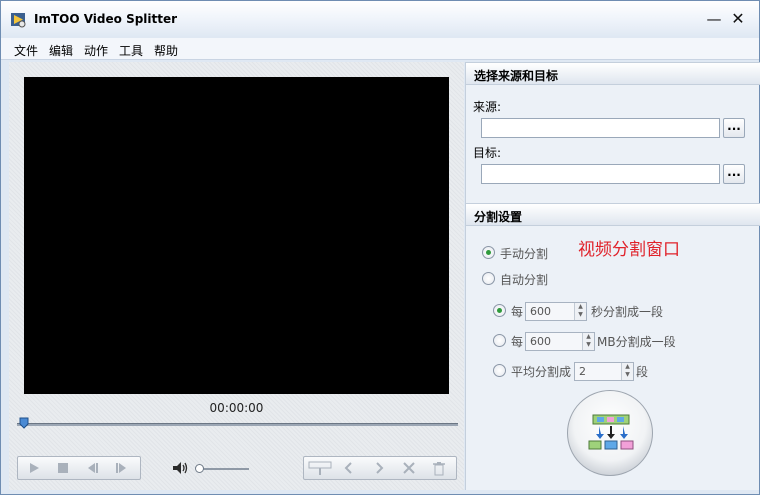 The image size is (760, 495). I want to click on volume-slider, so click(224, 469).